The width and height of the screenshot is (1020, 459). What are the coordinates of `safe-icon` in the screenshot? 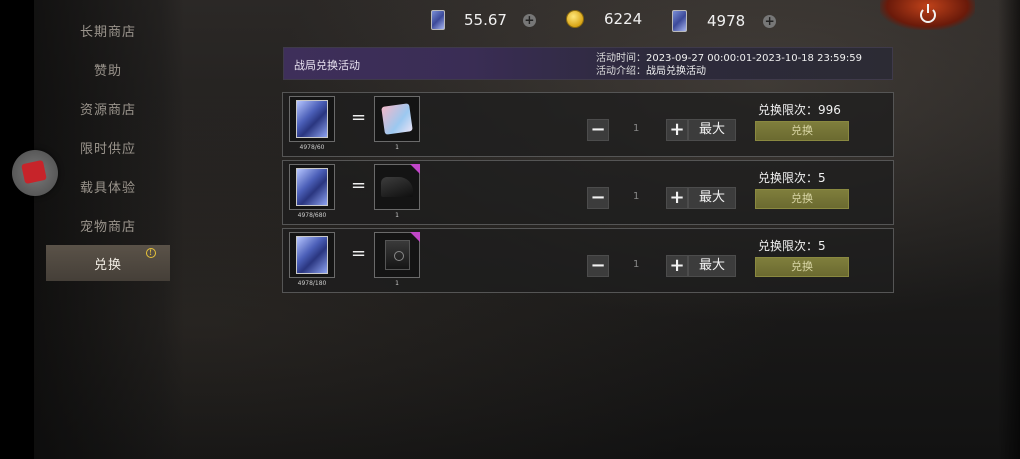 It's located at (397, 255).